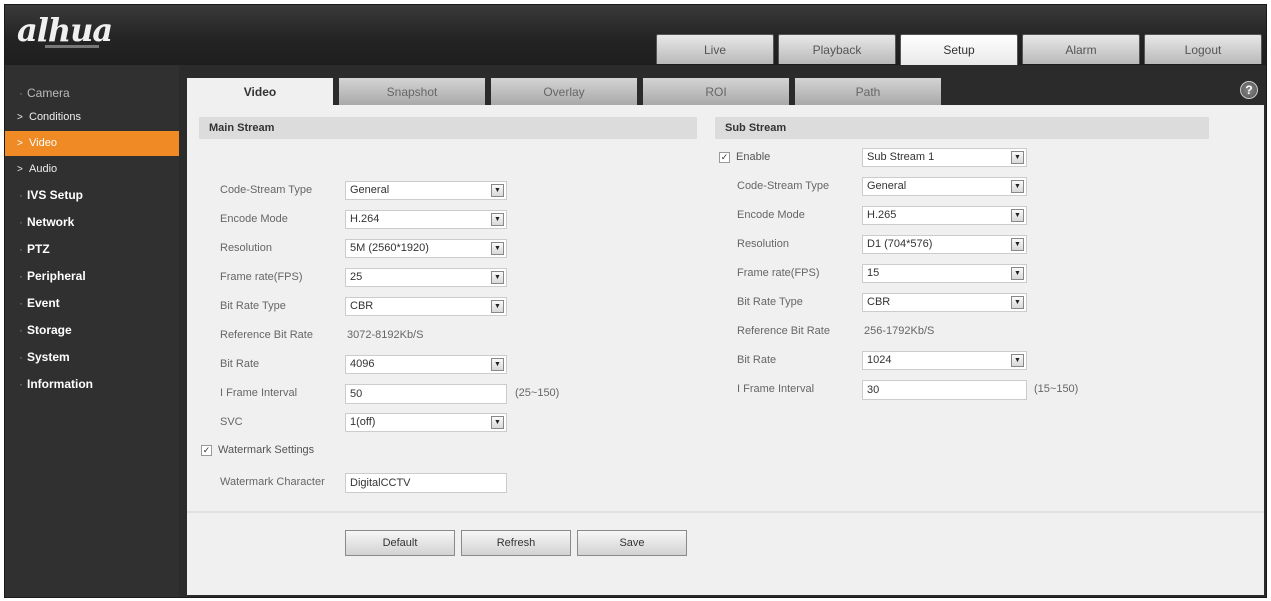  What do you see at coordinates (412, 91) in the screenshot?
I see `subtab-snapshot: Snapshot` at bounding box center [412, 91].